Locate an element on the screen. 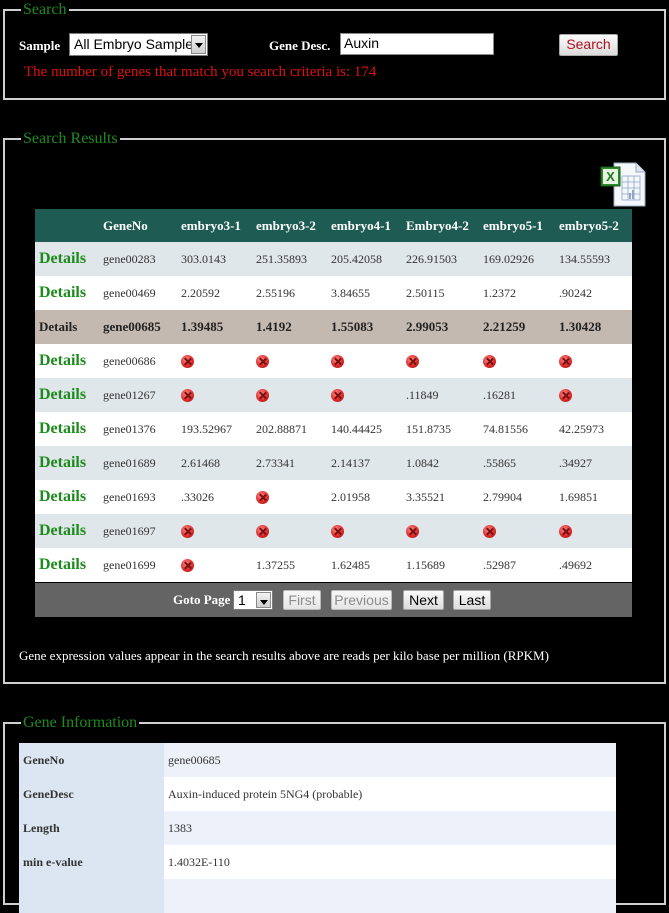 The height and width of the screenshot is (913, 669). search-button: Search is located at coordinates (588, 45).